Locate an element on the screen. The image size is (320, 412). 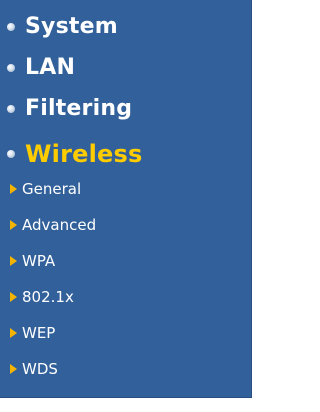
submenu-item-label: WEP is located at coordinates (39, 332).